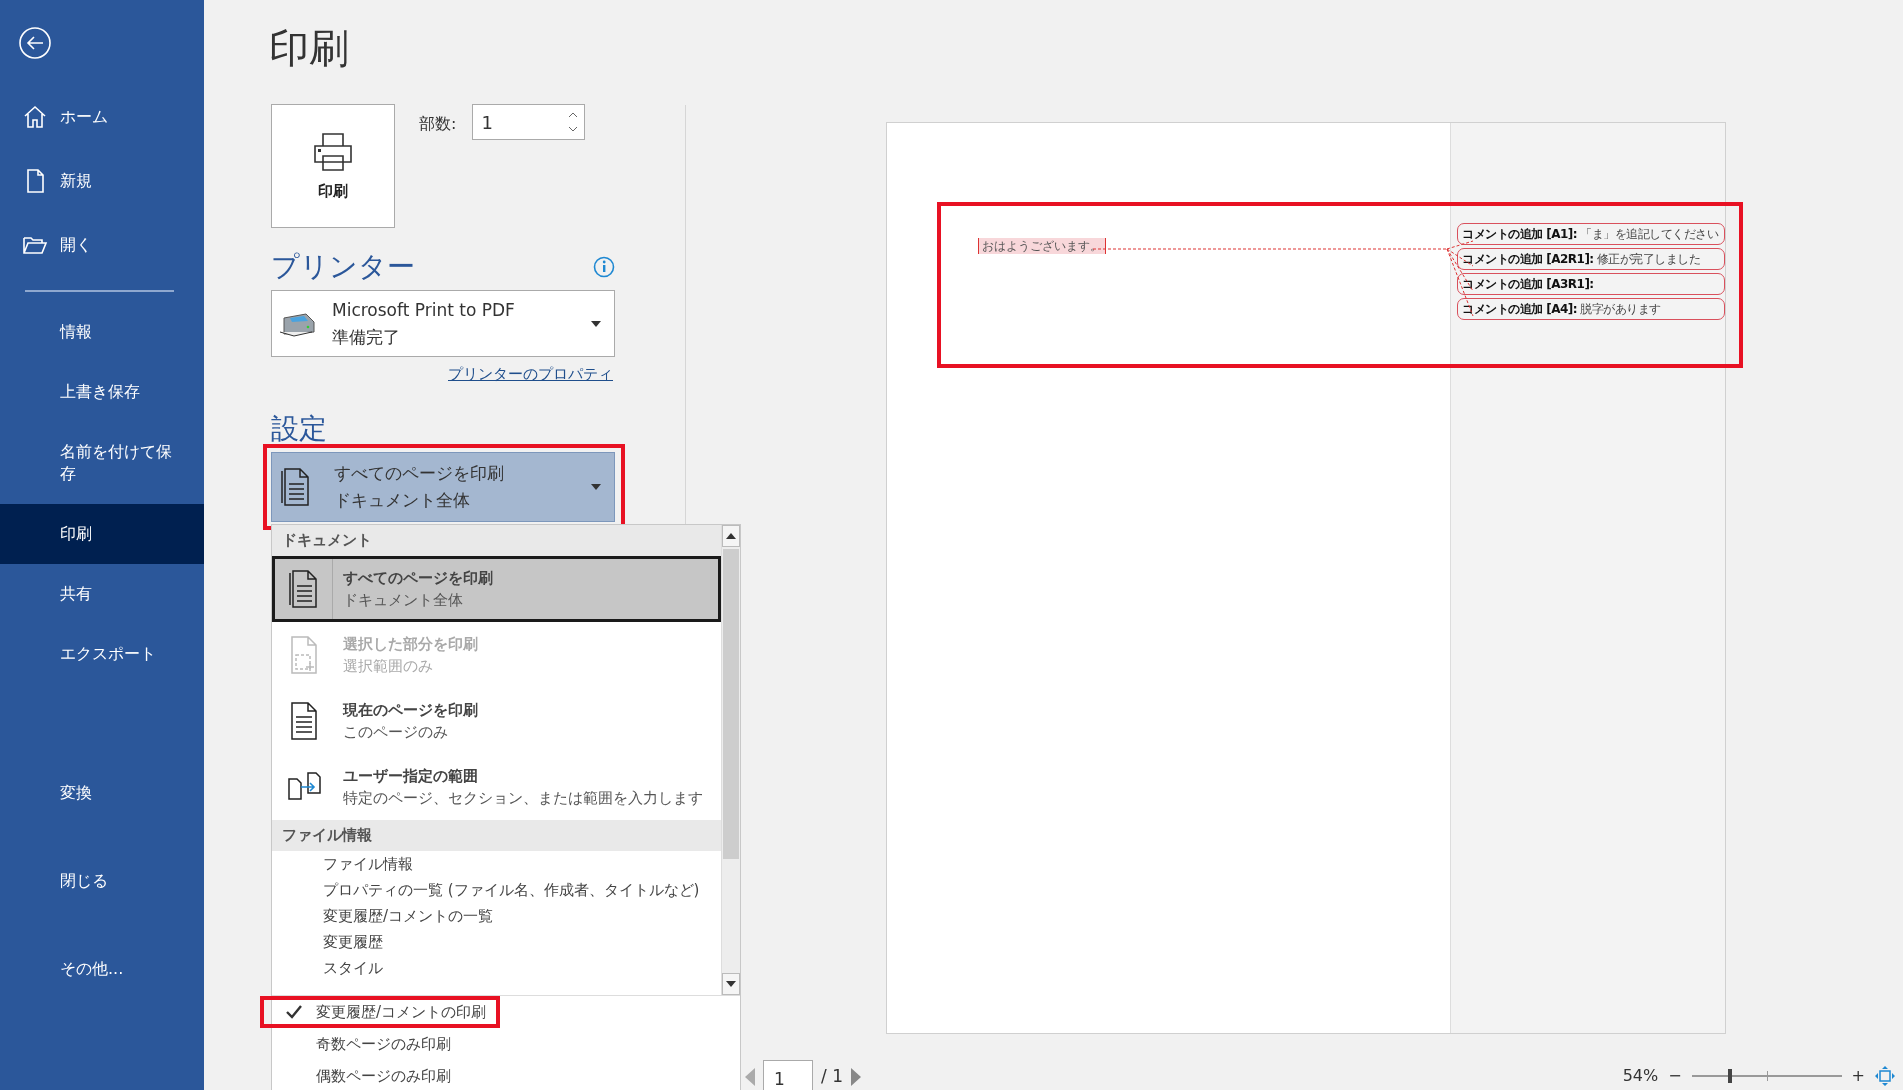 The image size is (1903, 1090). I want to click on menu-section-heading: ファイル情報, so click(496, 835).